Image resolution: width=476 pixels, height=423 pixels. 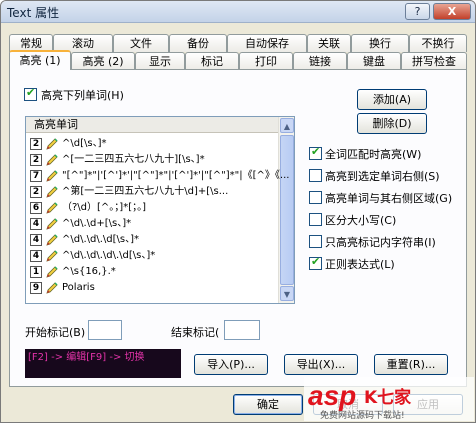 I want to click on list-item-text: ^\d\.\d+[\s、]*, so click(x=97, y=223).